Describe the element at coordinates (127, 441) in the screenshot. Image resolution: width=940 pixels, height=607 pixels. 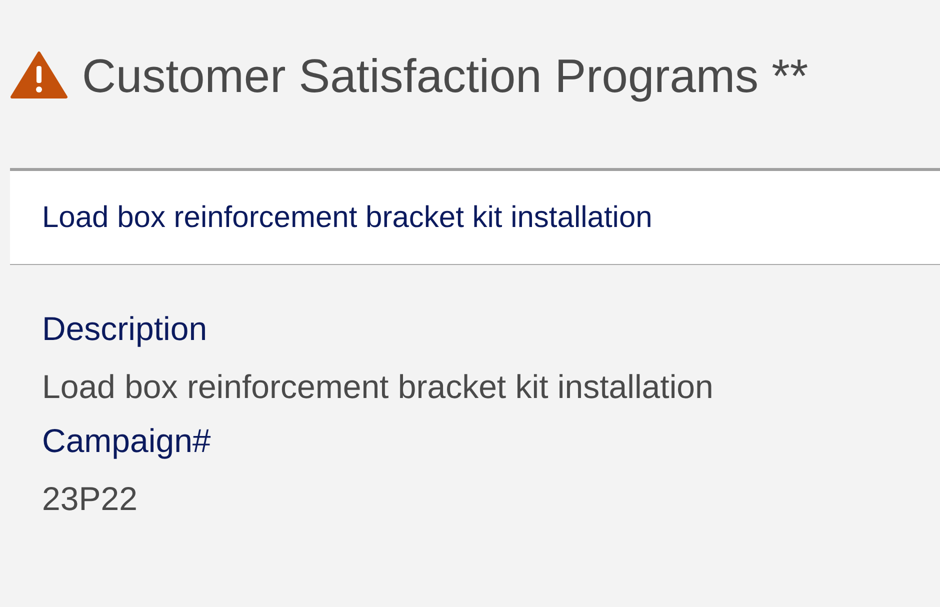
I see `field-label: Campaign#` at that location.